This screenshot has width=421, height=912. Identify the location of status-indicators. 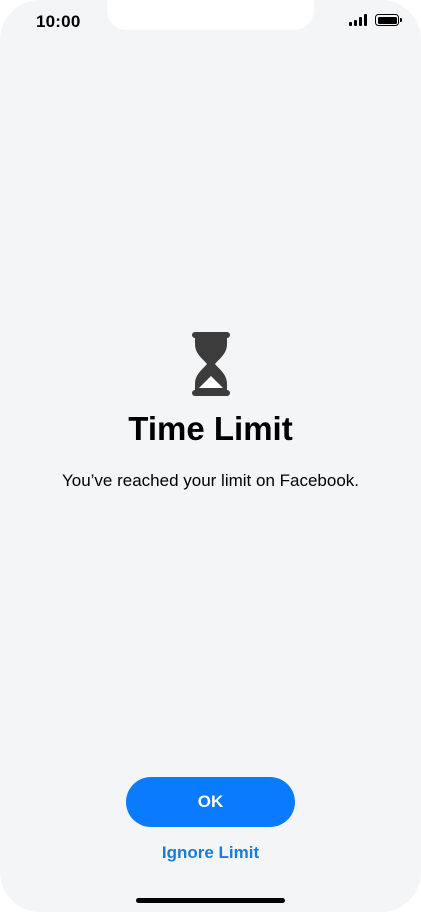
(375, 20).